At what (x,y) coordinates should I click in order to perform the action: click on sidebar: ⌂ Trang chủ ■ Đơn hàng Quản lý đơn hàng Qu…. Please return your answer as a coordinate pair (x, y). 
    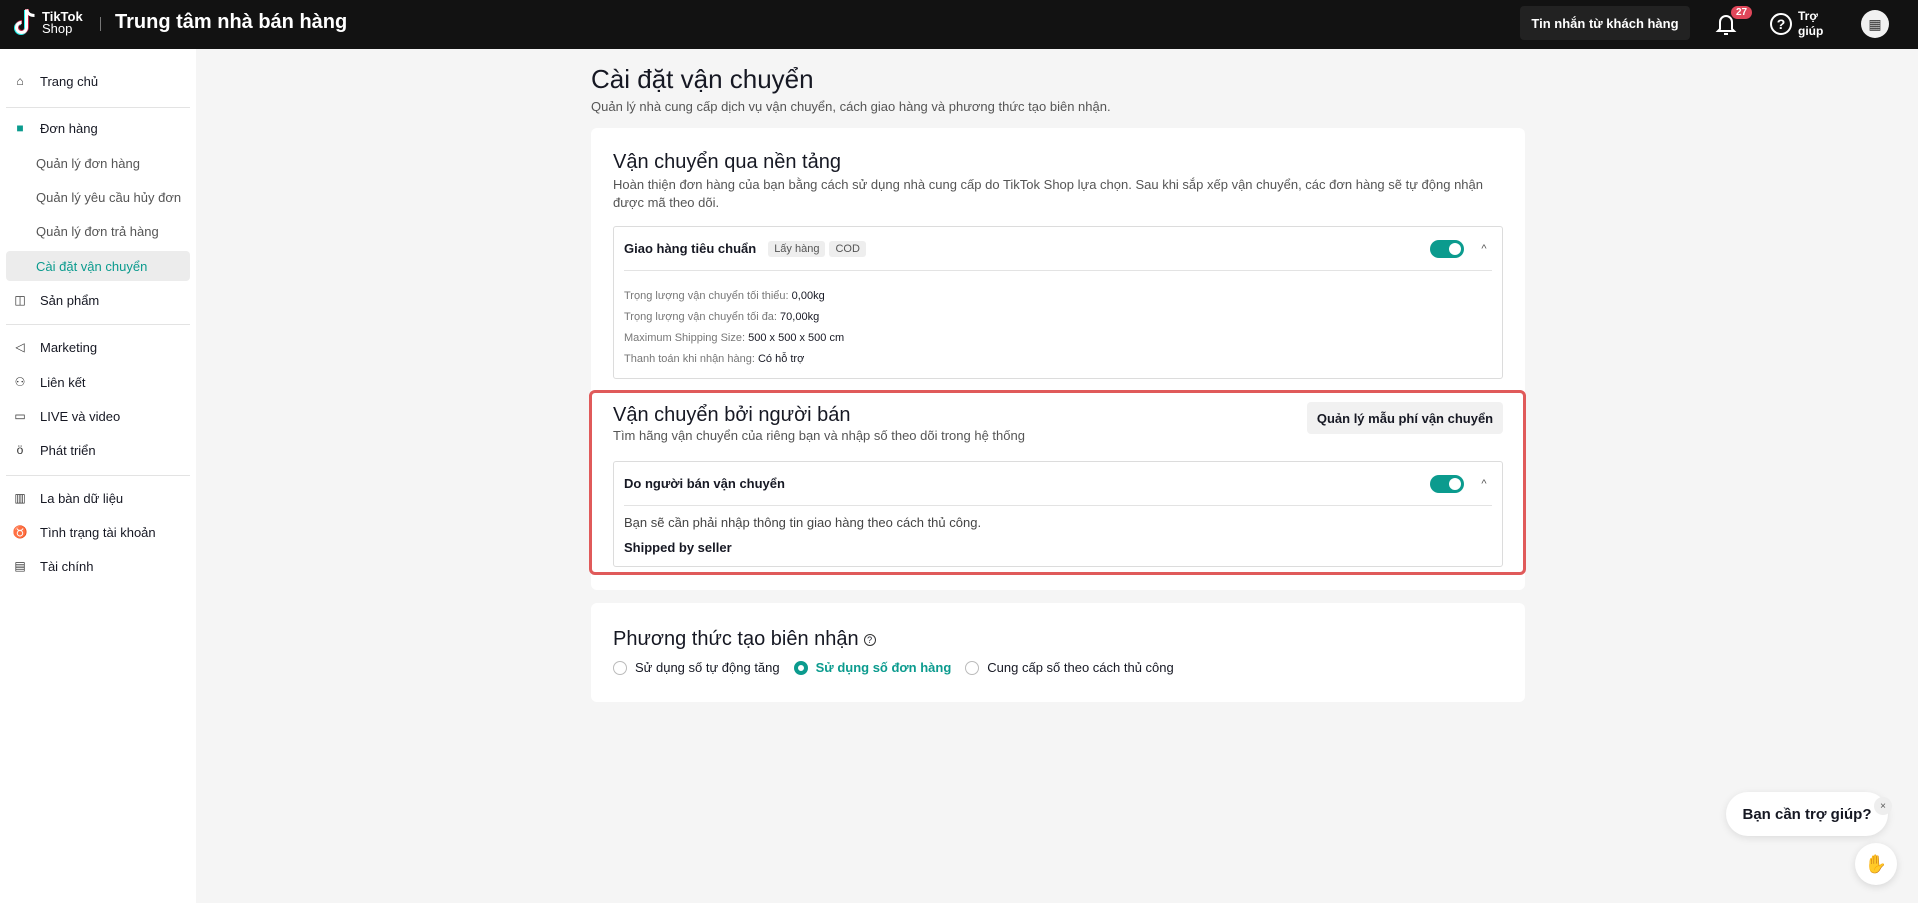
    Looking at the image, I should click on (98, 476).